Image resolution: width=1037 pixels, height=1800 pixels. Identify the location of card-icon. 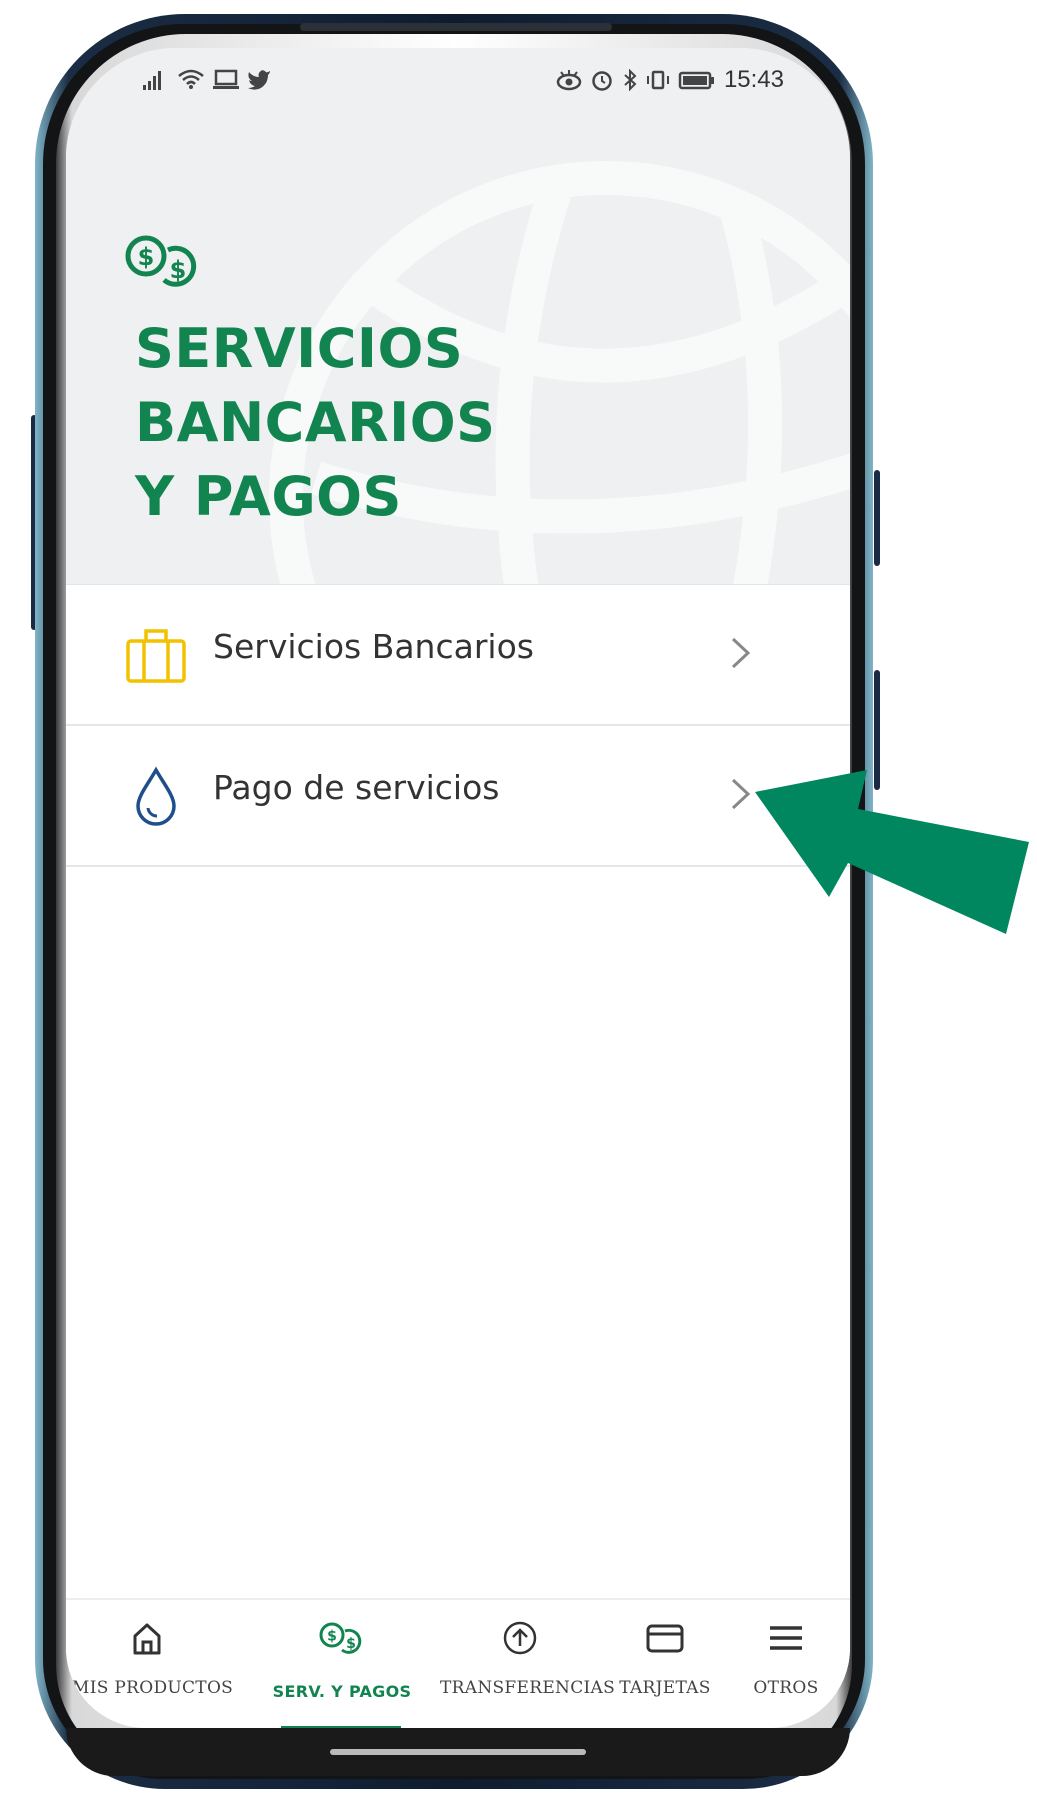
(665, 1638).